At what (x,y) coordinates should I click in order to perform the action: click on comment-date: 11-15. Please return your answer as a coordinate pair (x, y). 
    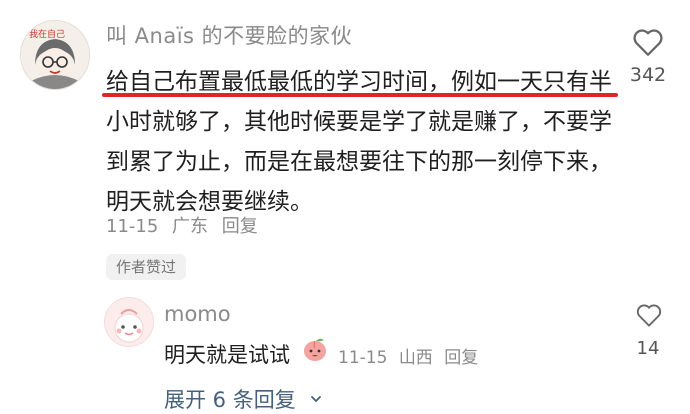
    Looking at the image, I should click on (132, 226).